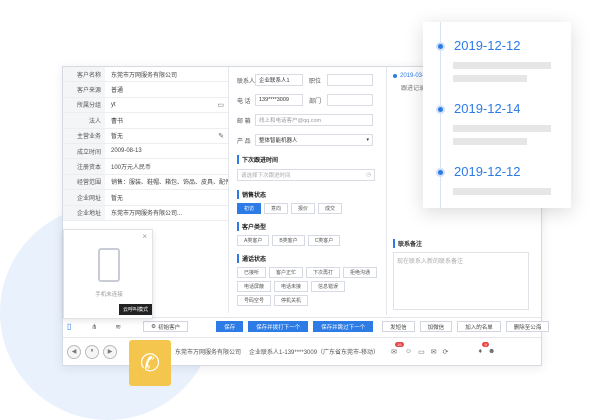 The image size is (595, 420). What do you see at coordinates (74, 351) in the screenshot?
I see `back-icon: ◀` at bounding box center [74, 351].